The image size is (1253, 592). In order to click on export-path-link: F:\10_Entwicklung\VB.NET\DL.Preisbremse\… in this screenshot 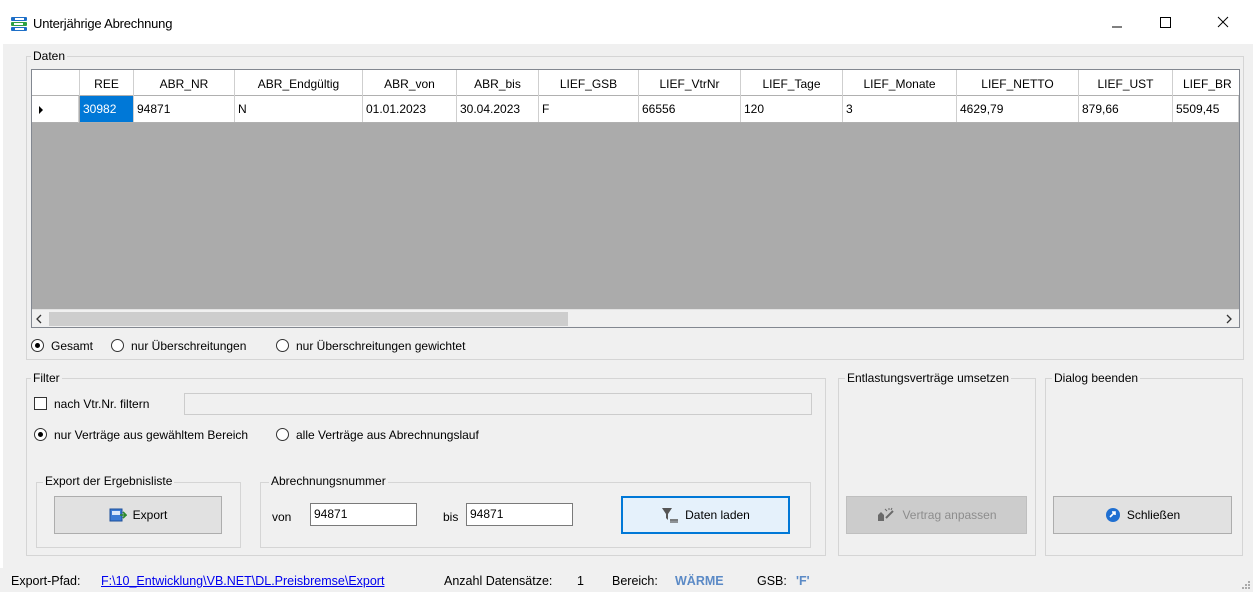, I will do `click(242, 581)`.